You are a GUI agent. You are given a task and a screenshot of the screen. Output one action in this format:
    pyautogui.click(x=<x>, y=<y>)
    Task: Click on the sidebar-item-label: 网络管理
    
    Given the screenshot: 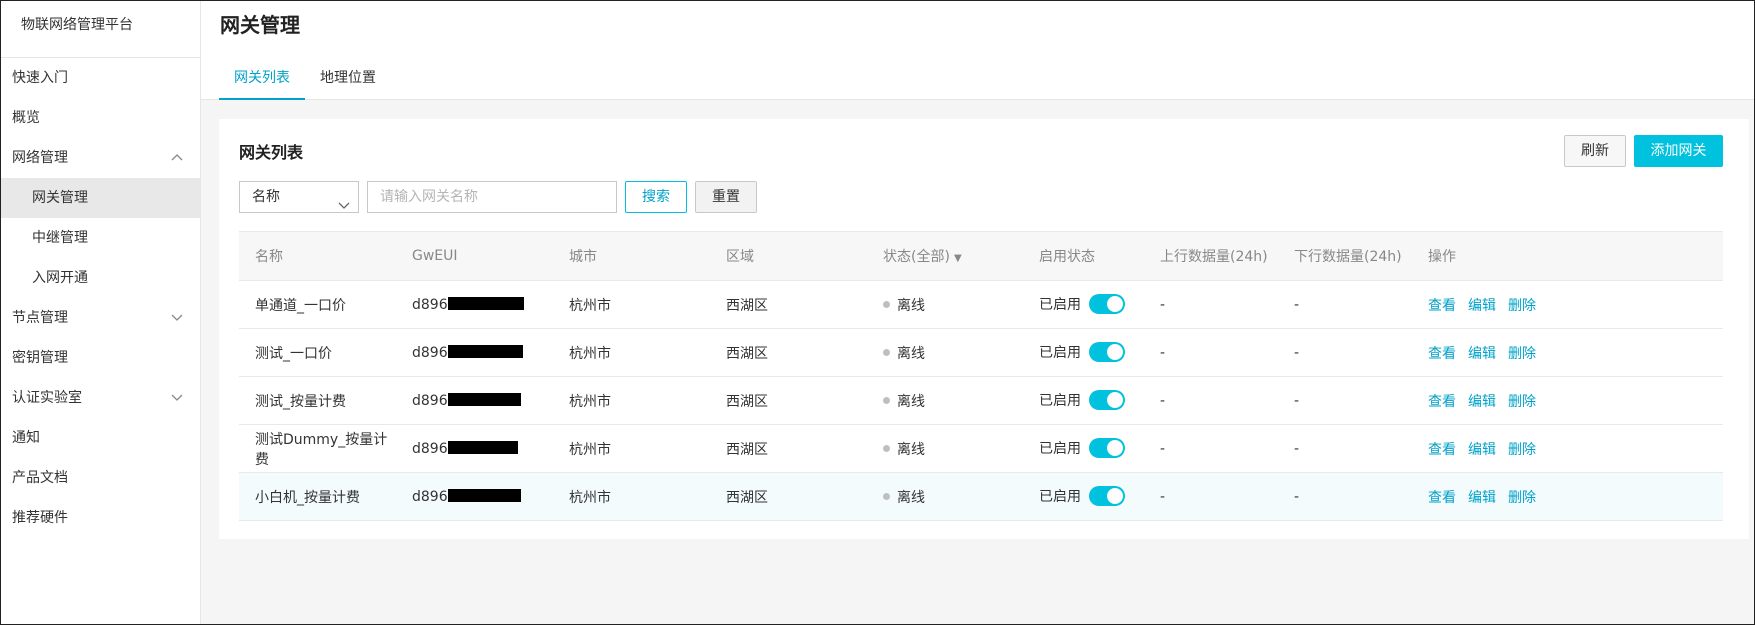 What is the action you would take?
    pyautogui.click(x=40, y=158)
    